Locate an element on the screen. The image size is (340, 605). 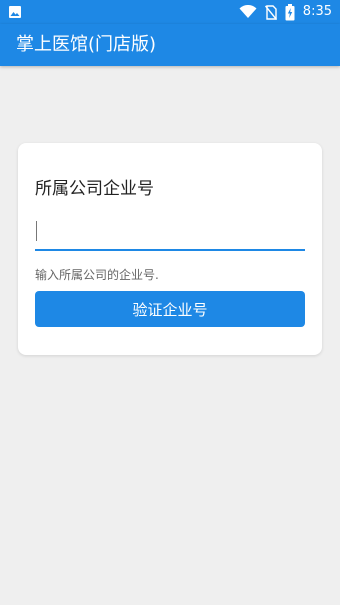
input-hint: 输入所属公司的企业号. is located at coordinates (97, 275).